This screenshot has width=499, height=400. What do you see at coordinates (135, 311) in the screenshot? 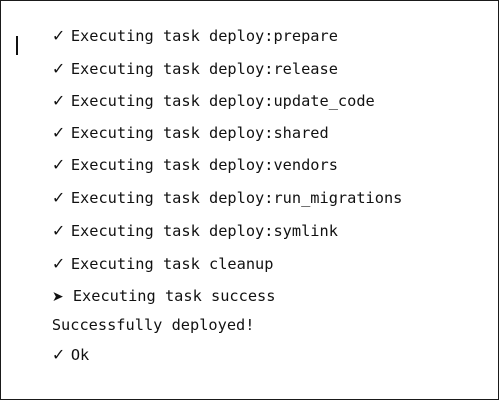
I see `log-line: Successfully deployed!` at bounding box center [135, 311].